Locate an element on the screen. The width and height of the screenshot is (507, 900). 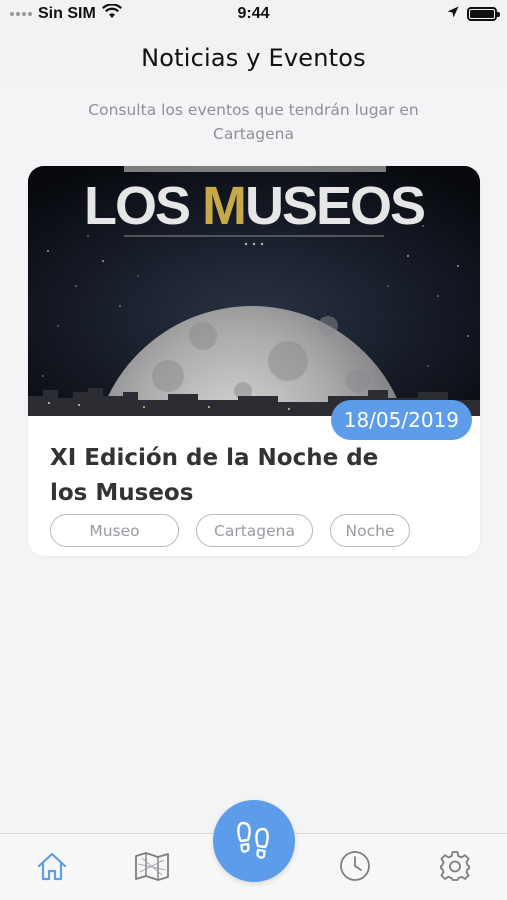
tab-history is located at coordinates (355, 868).